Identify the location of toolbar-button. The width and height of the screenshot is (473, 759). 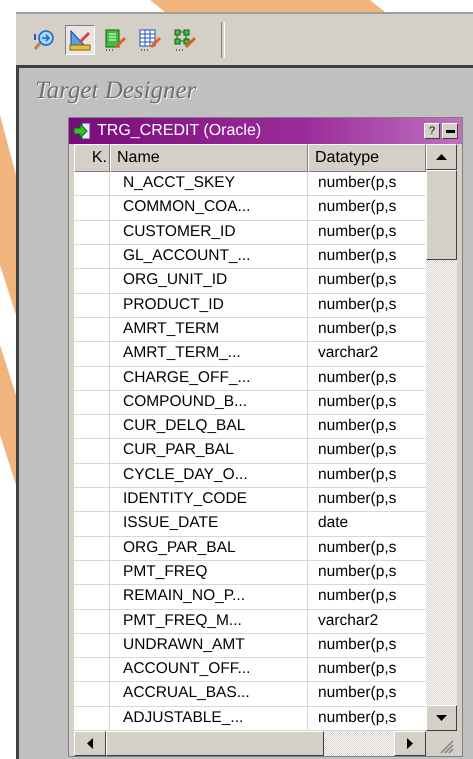
(80, 39).